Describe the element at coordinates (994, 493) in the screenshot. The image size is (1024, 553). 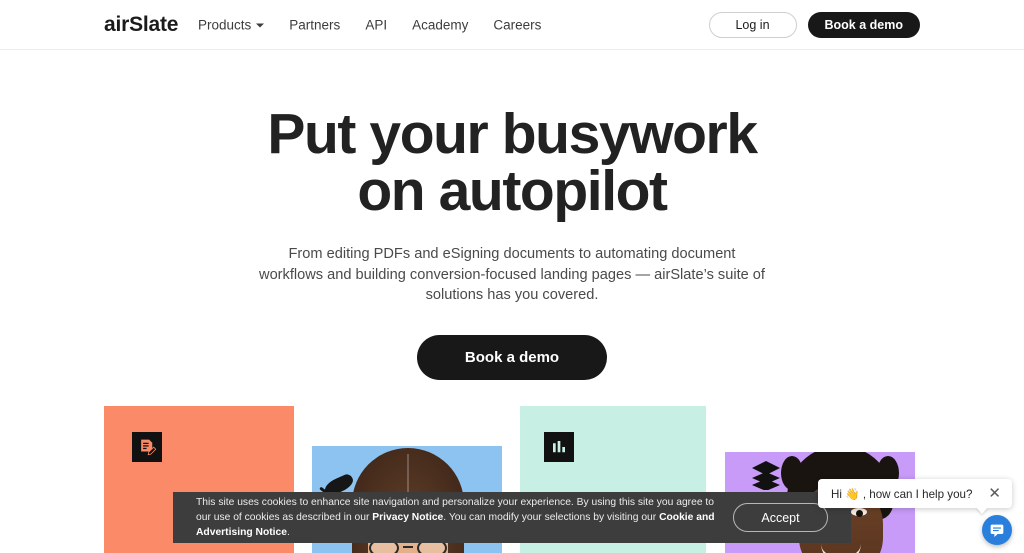
I see `close-icon: ✕` at that location.